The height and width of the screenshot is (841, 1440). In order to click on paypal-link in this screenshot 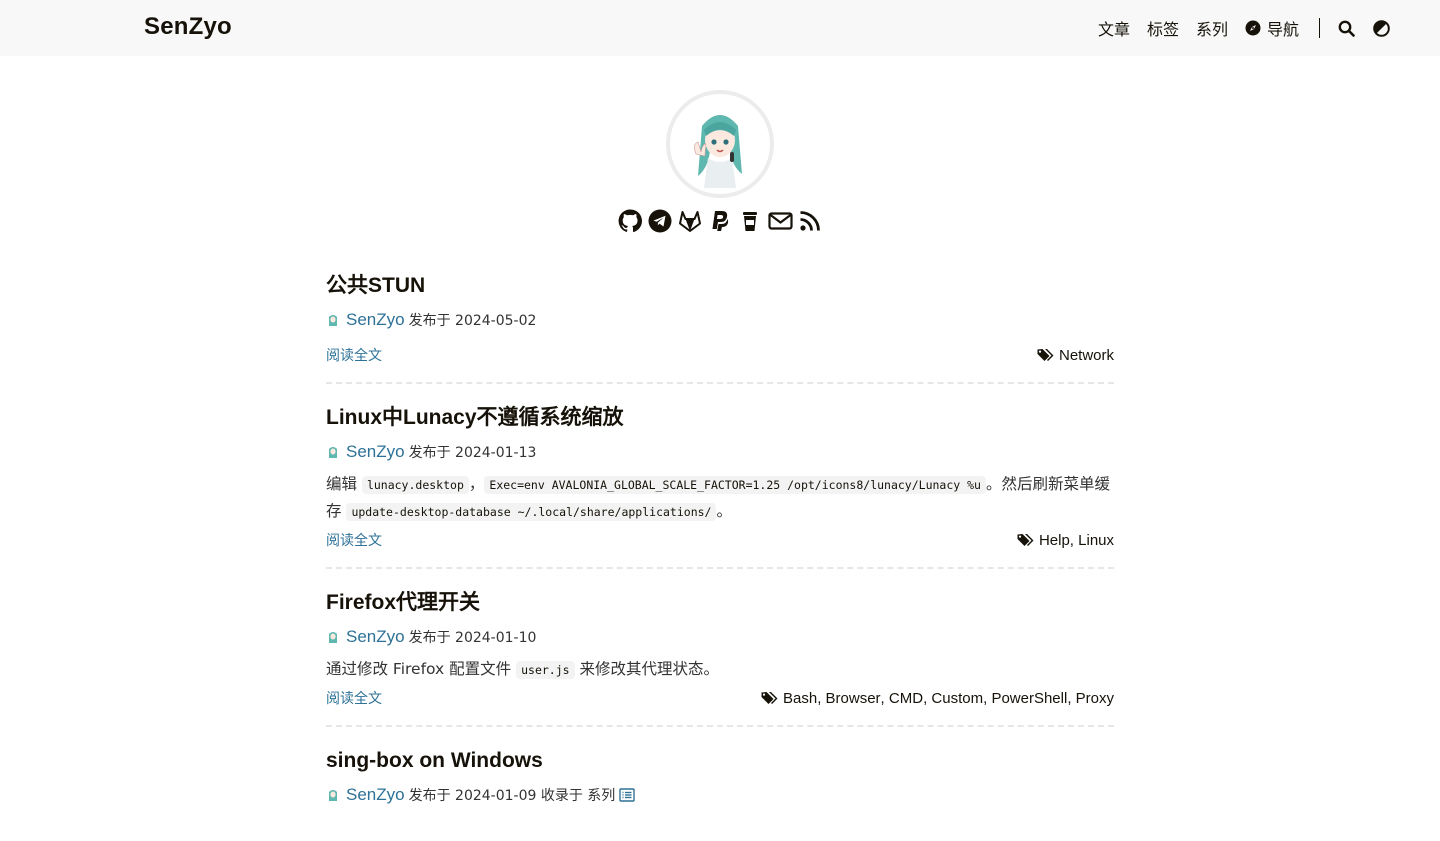, I will do `click(720, 220)`.